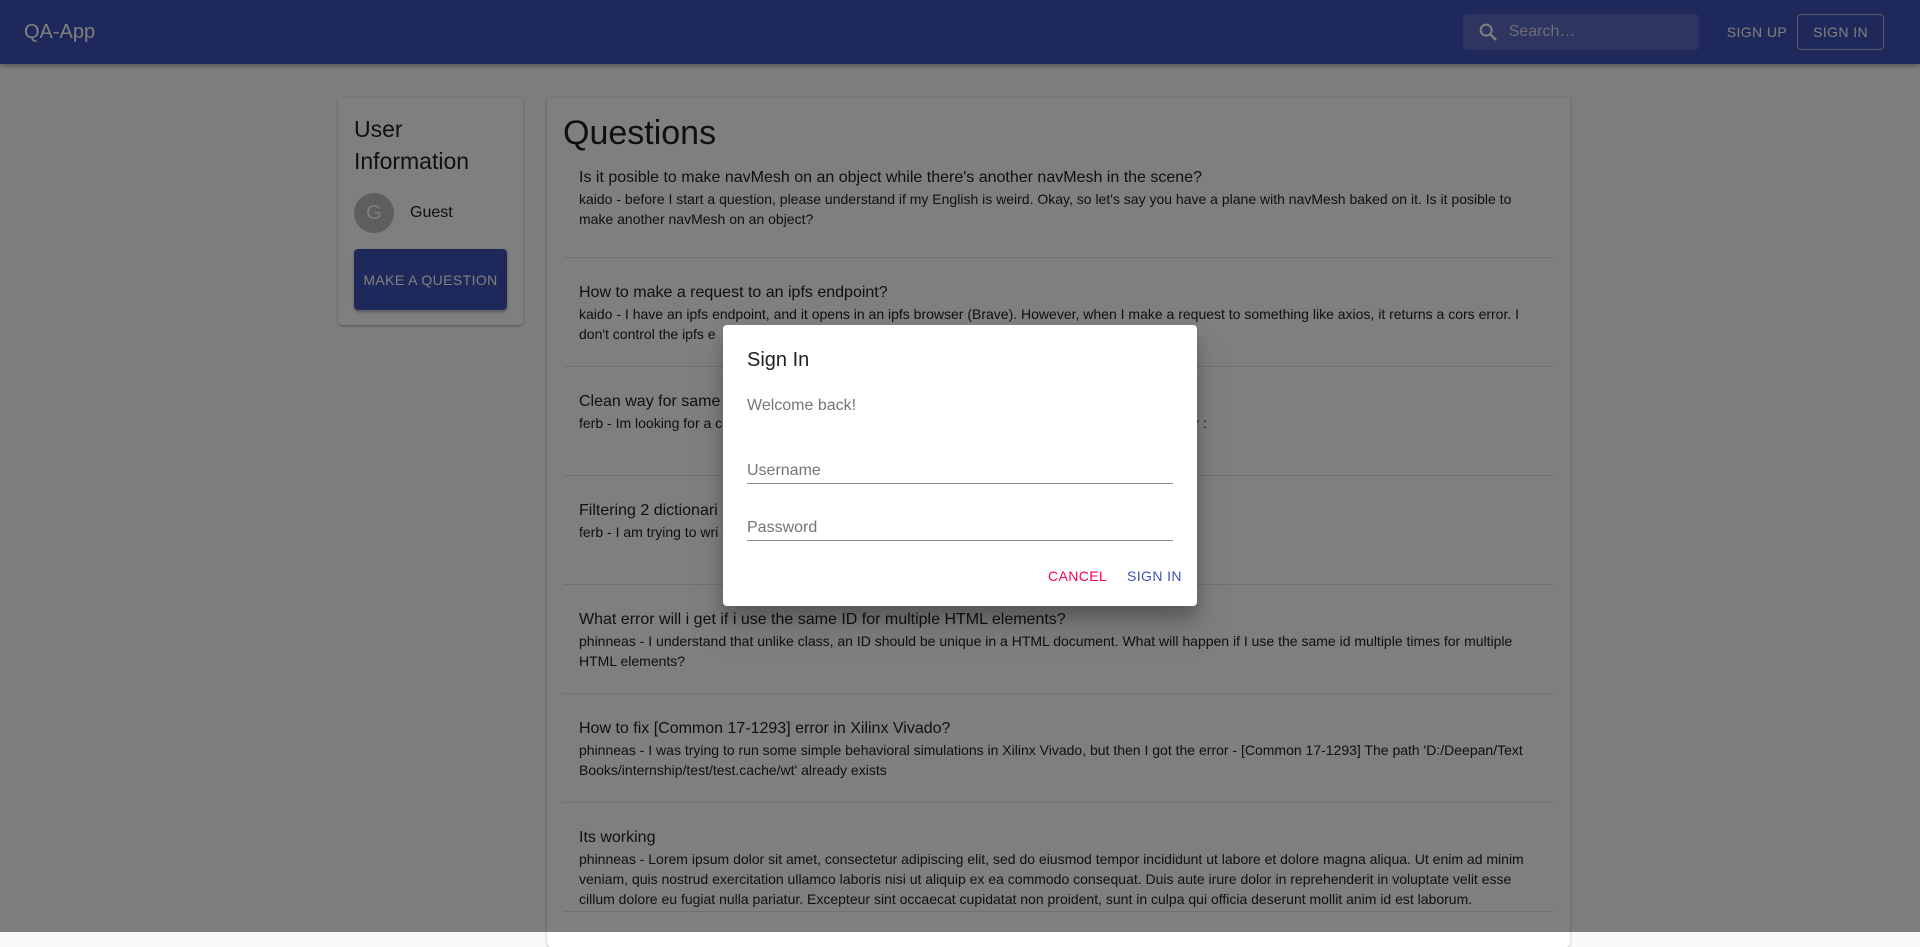 This screenshot has width=1920, height=947. What do you see at coordinates (802, 405) in the screenshot?
I see `dialog-welcome-text: Welcome back!` at bounding box center [802, 405].